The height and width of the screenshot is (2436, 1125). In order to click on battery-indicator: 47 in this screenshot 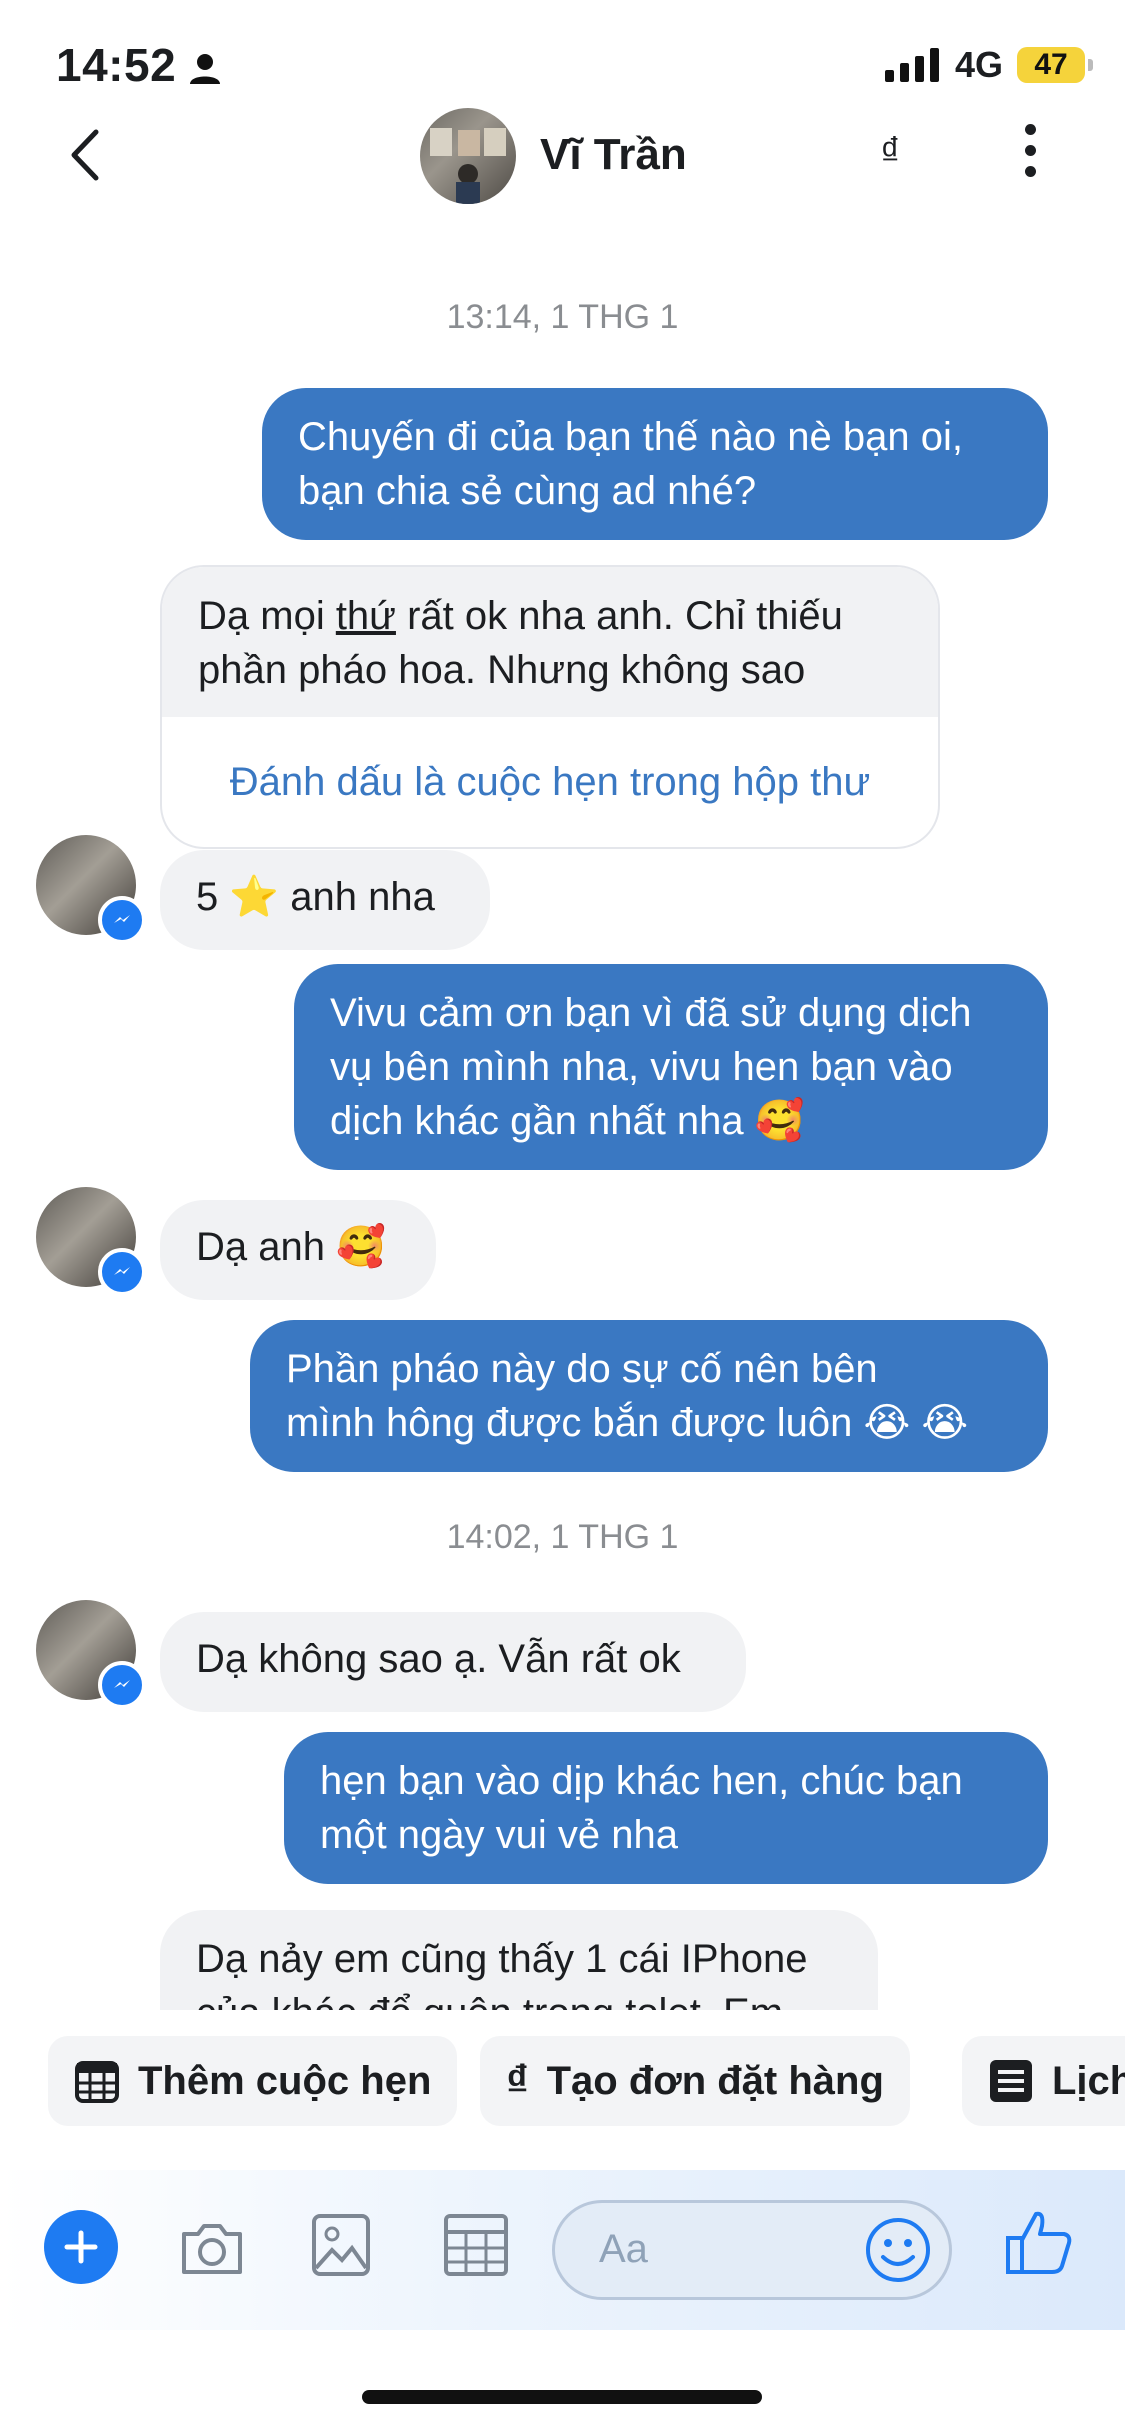, I will do `click(1055, 65)`.